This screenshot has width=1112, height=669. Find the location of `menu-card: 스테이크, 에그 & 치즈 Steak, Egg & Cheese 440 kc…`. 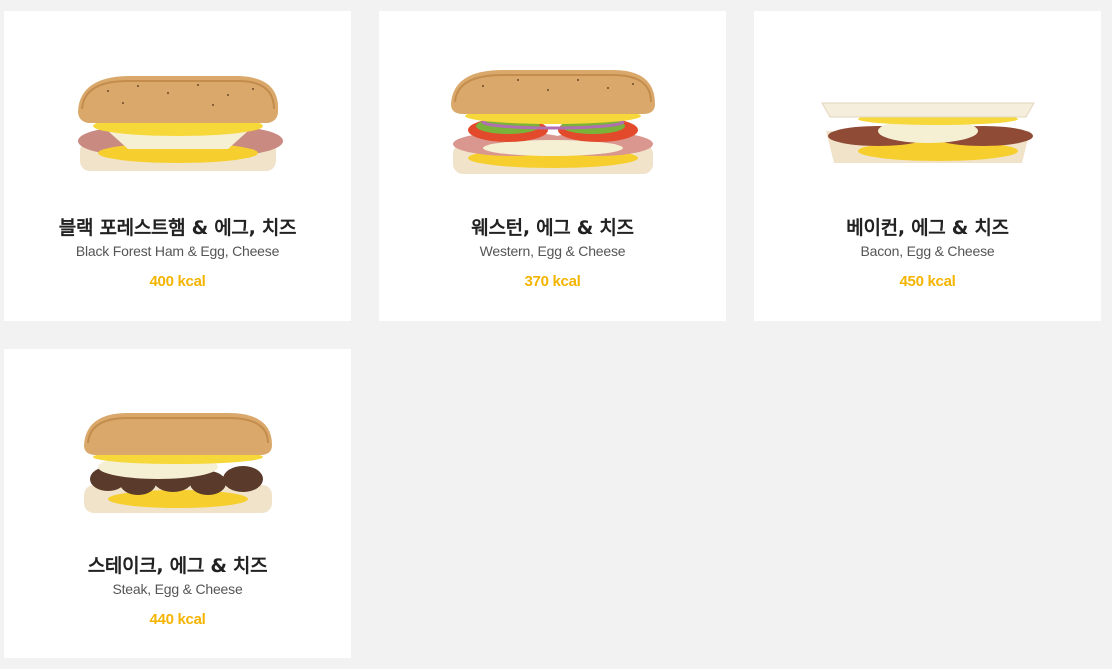

menu-card: 스테이크, 에그 & 치즈 Steak, Egg & Cheese 440 kc… is located at coordinates (177, 503).